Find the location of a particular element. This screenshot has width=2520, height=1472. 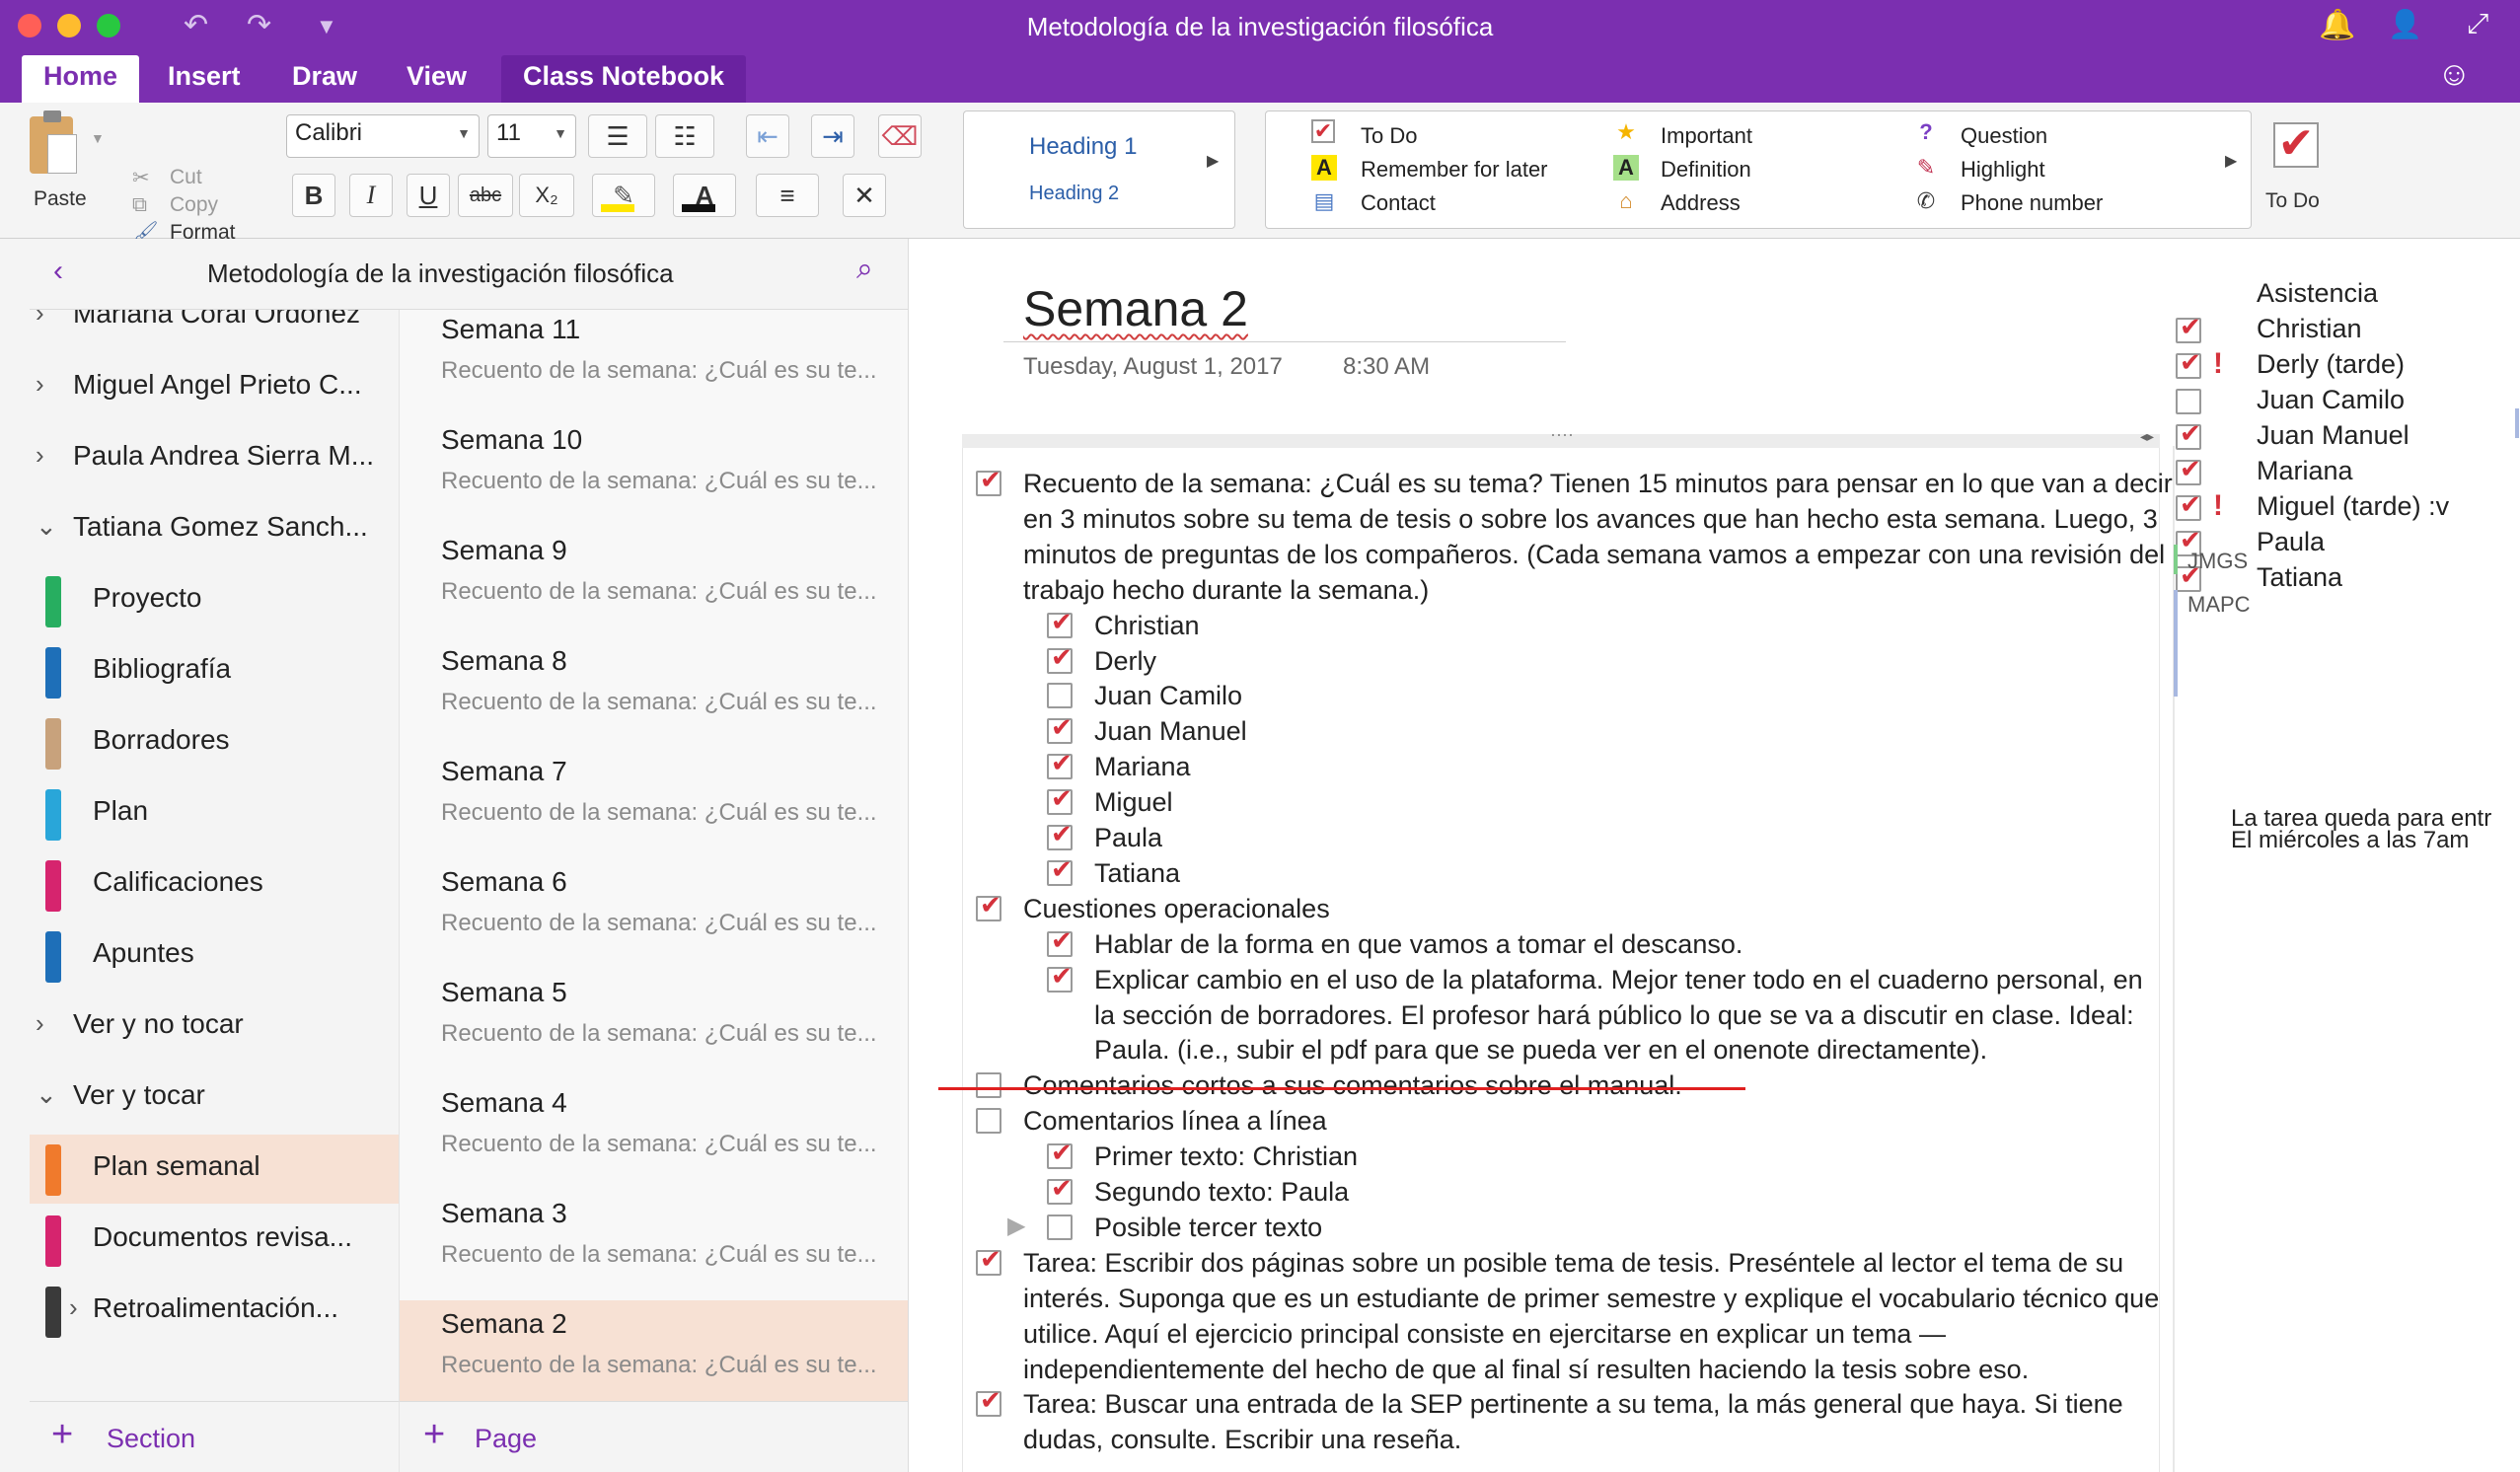

attendance-entry: Tatiana is located at coordinates (2299, 577).